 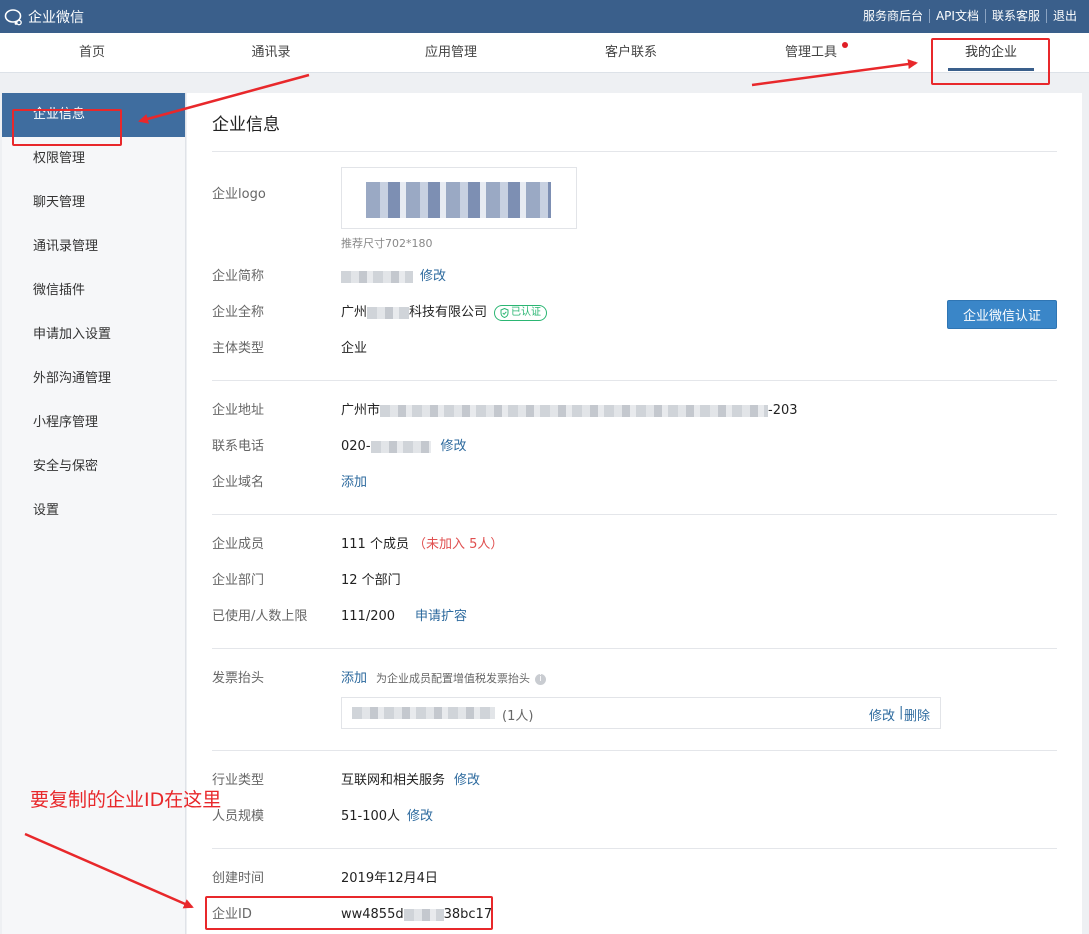 What do you see at coordinates (361, 410) in the screenshot?
I see `address-prefix: 广州市` at bounding box center [361, 410].